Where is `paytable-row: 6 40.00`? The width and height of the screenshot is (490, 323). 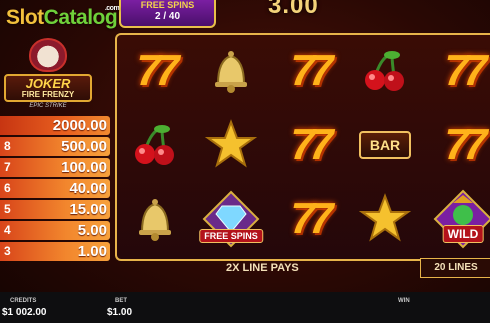
paytable-row: 6 40.00 is located at coordinates (55, 188).